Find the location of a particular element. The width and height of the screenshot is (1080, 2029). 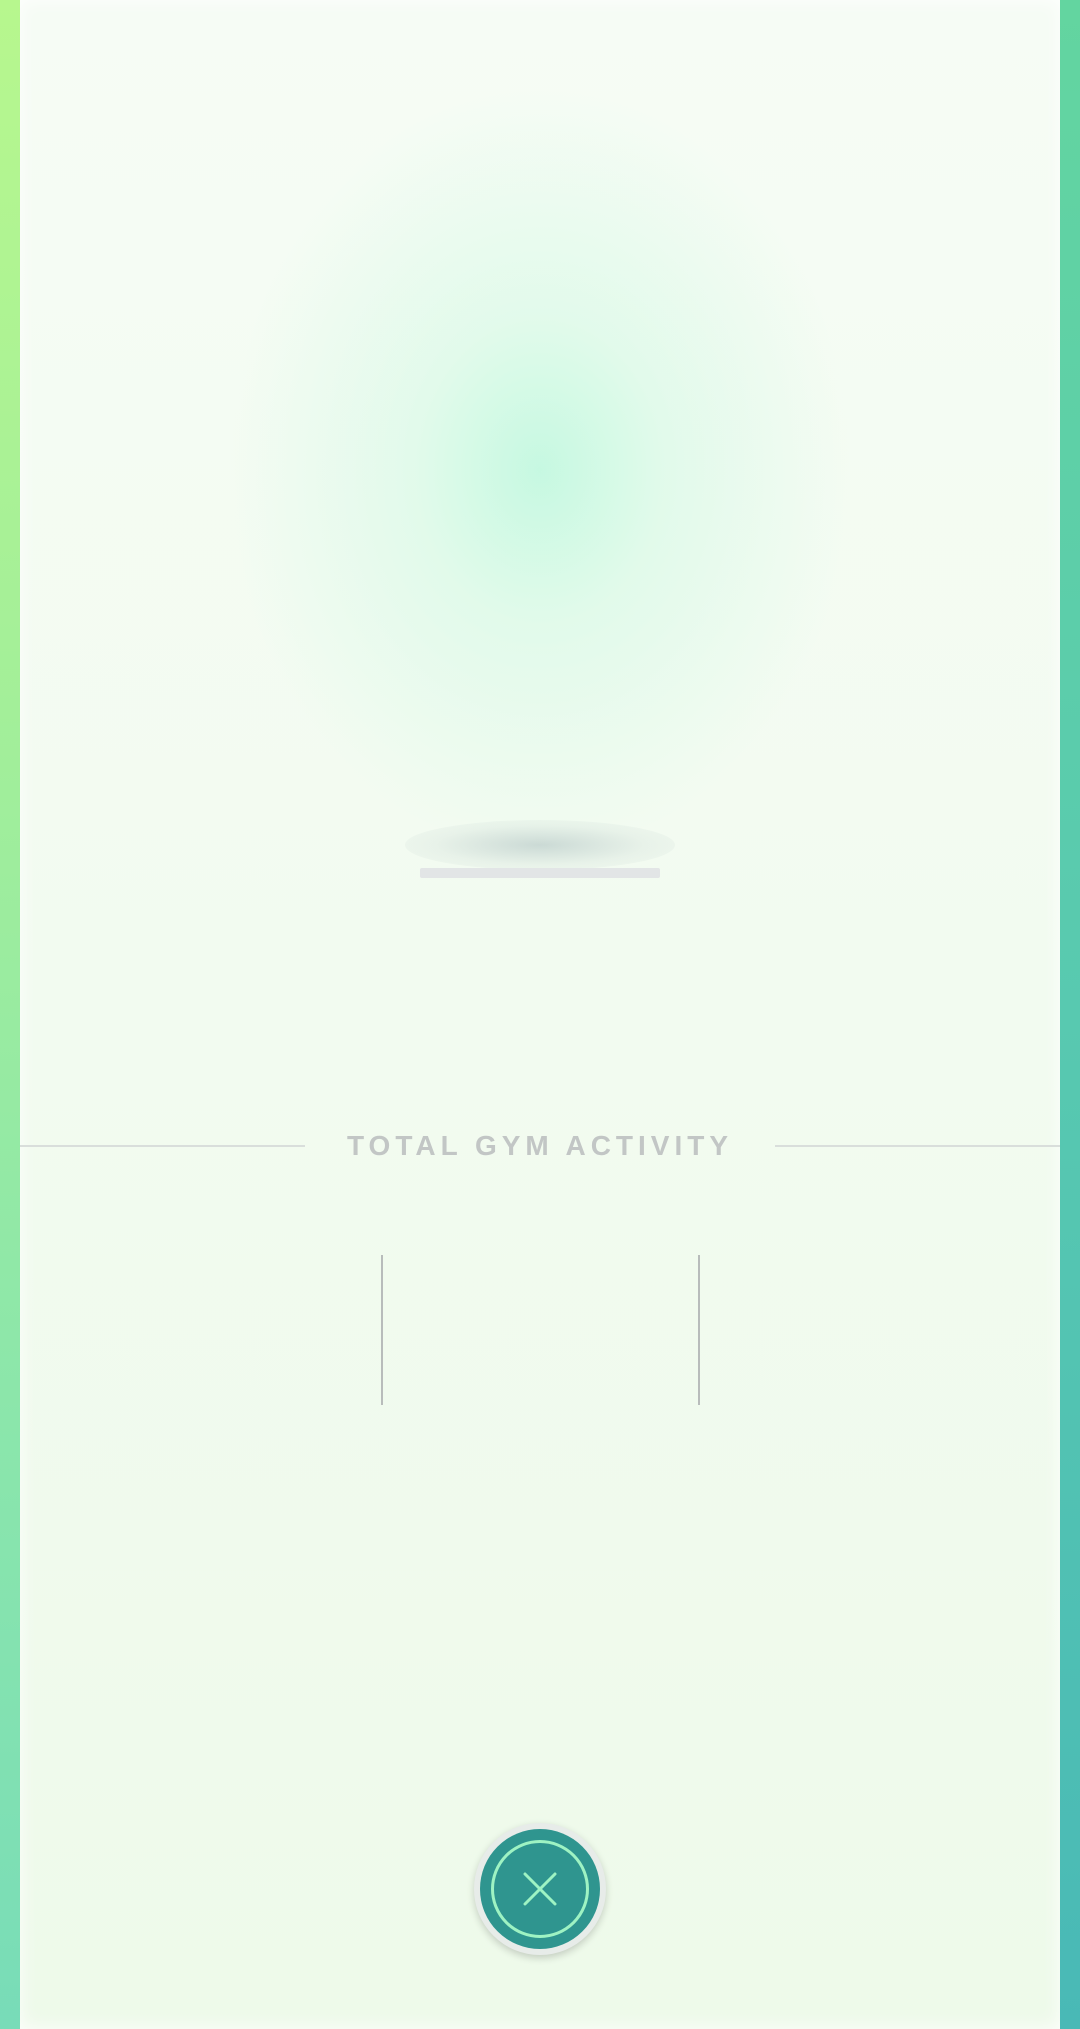

section-divider-right is located at coordinates (917, 1146).